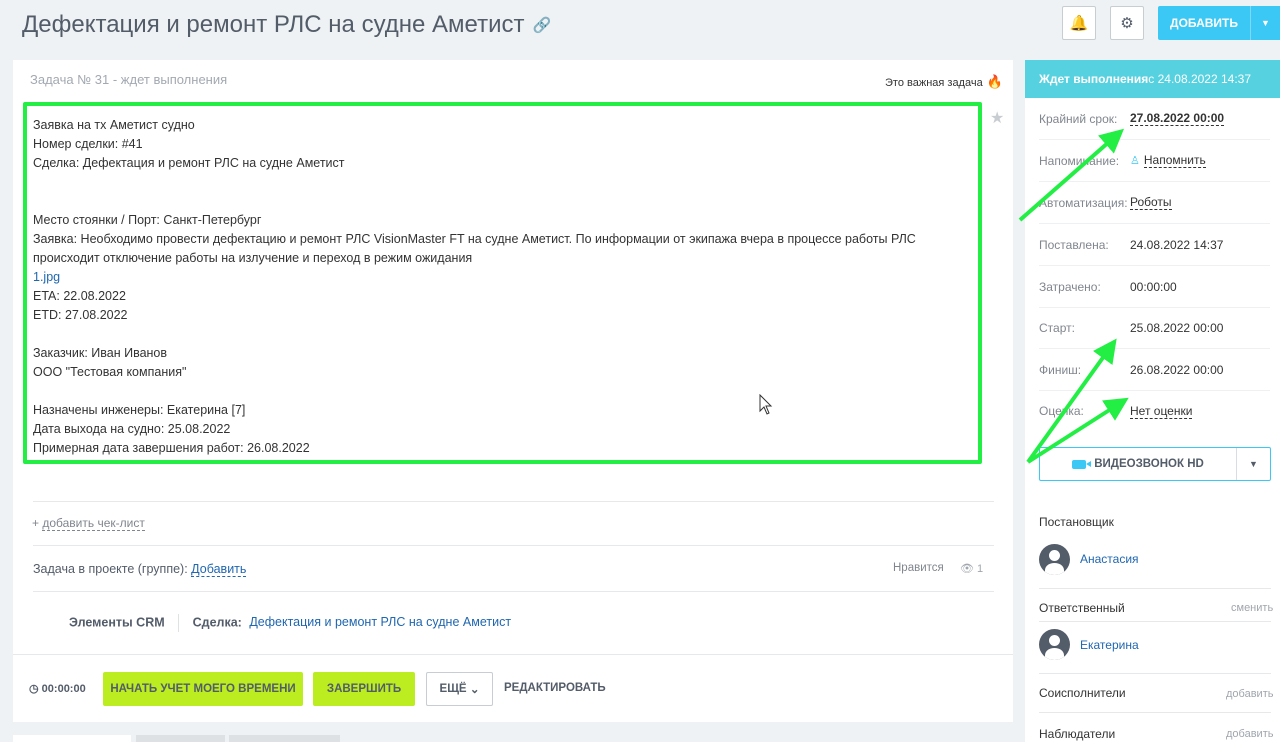  Describe the element at coordinates (1070, 286) in the screenshot. I see `time-spent-label: Затрачено:` at that location.